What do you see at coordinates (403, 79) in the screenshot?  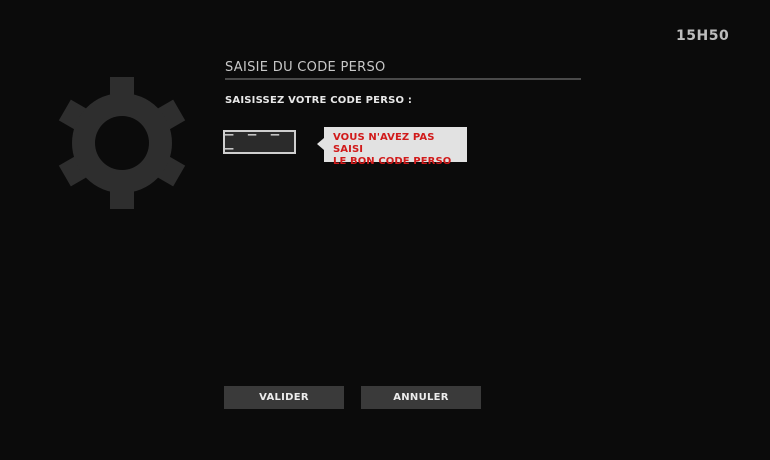 I see `title-divider` at bounding box center [403, 79].